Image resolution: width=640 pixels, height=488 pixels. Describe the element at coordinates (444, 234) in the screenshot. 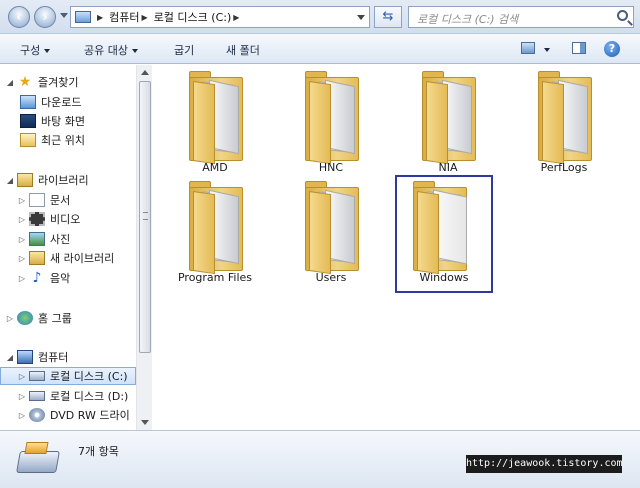

I see `folder-item-highlighted: Windows` at that location.